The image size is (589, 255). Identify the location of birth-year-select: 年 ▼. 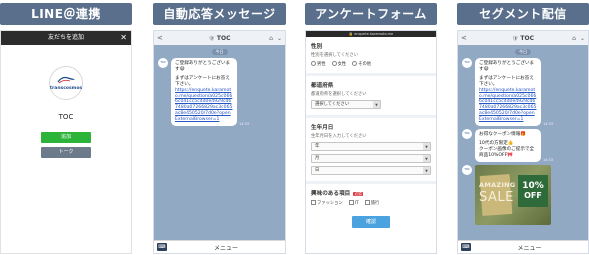
(371, 146).